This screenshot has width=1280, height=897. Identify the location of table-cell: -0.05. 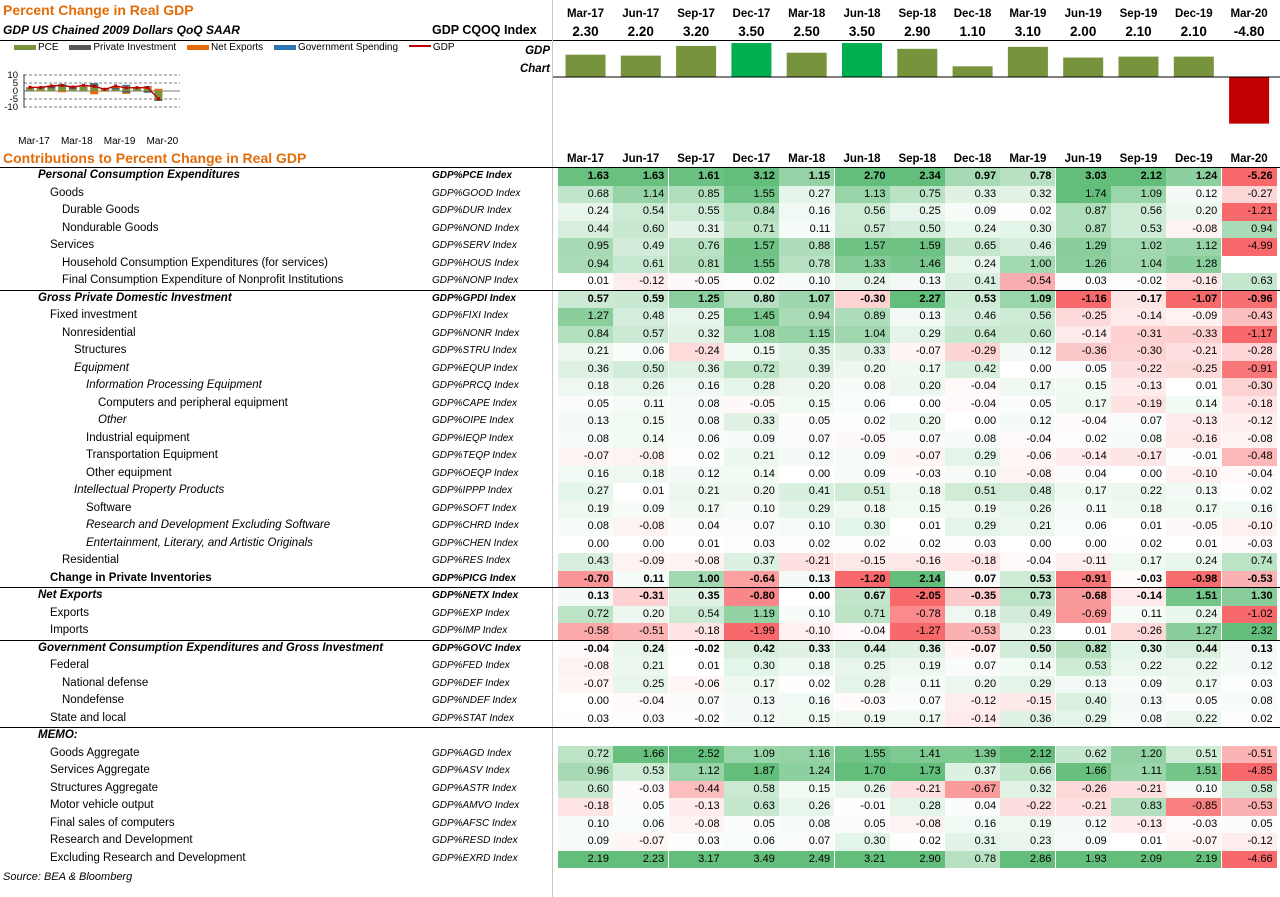
(696, 282).